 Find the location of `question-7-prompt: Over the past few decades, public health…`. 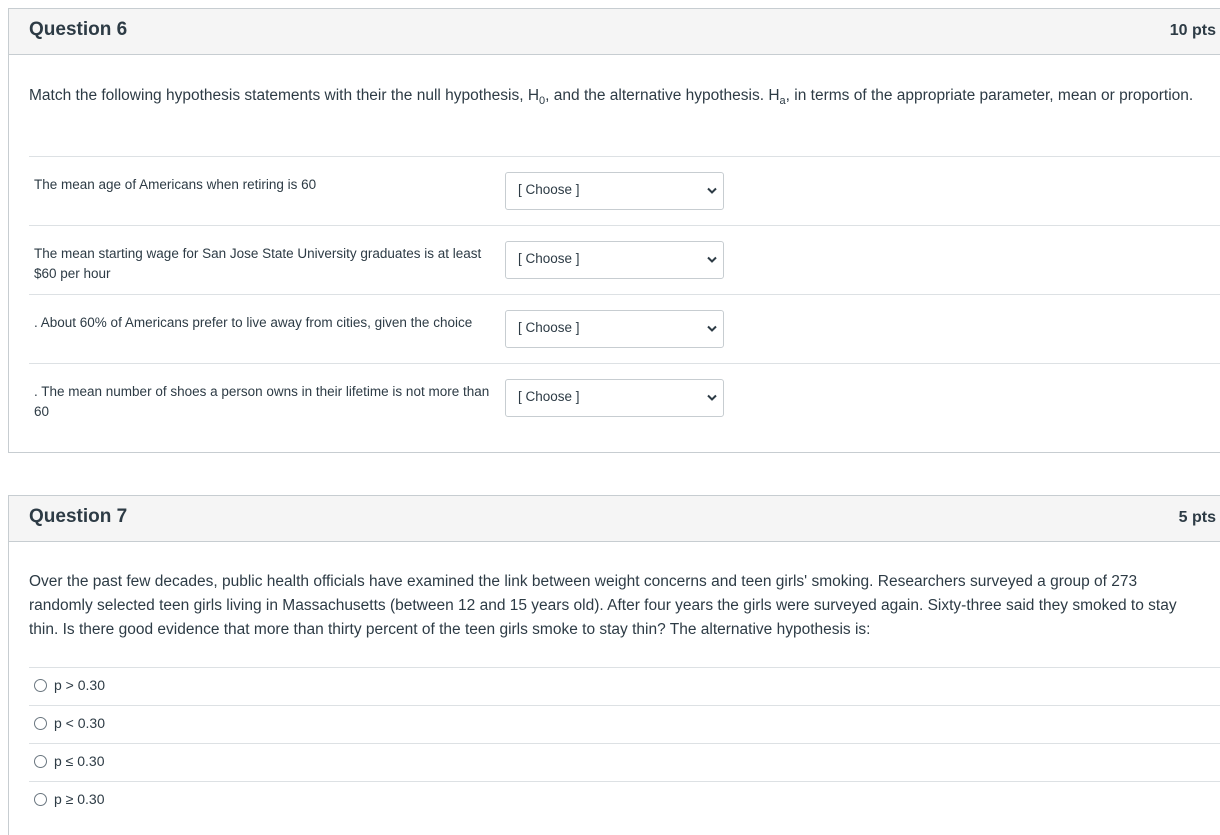

question-7-prompt: Over the past few decades, public health… is located at coordinates (603, 605).